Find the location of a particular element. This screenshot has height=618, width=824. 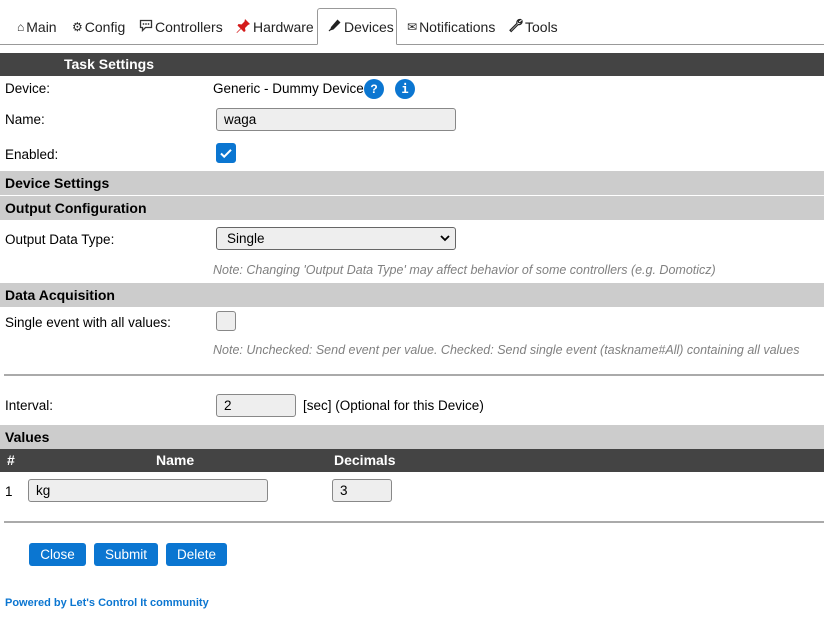

values-header: Values is located at coordinates (412, 437).